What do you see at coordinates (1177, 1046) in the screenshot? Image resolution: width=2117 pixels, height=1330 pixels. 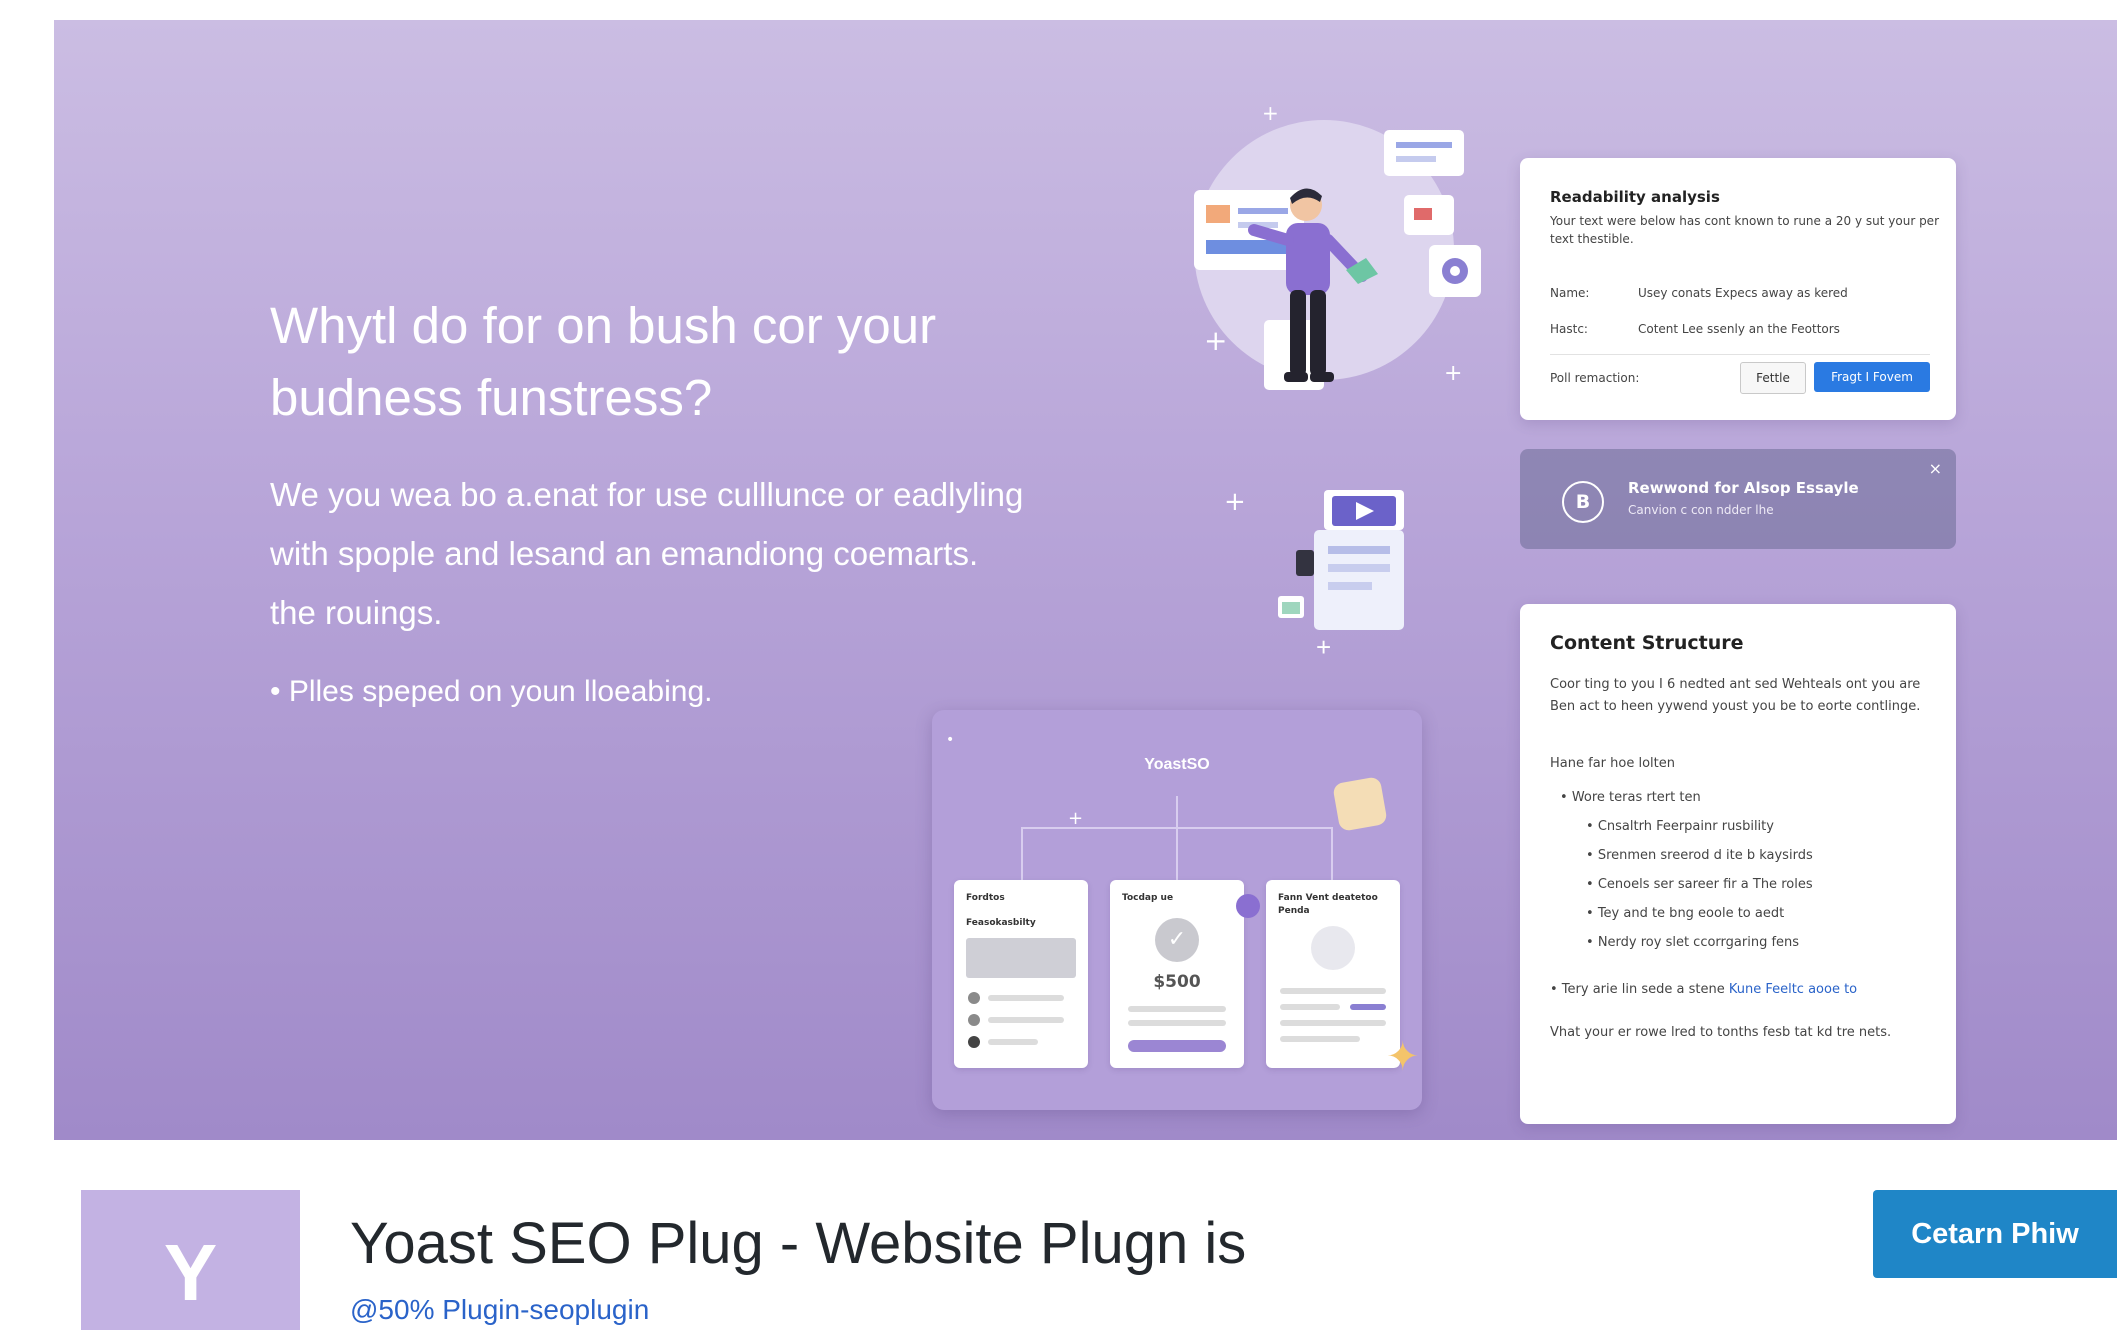 I see `mini-card-button` at bounding box center [1177, 1046].